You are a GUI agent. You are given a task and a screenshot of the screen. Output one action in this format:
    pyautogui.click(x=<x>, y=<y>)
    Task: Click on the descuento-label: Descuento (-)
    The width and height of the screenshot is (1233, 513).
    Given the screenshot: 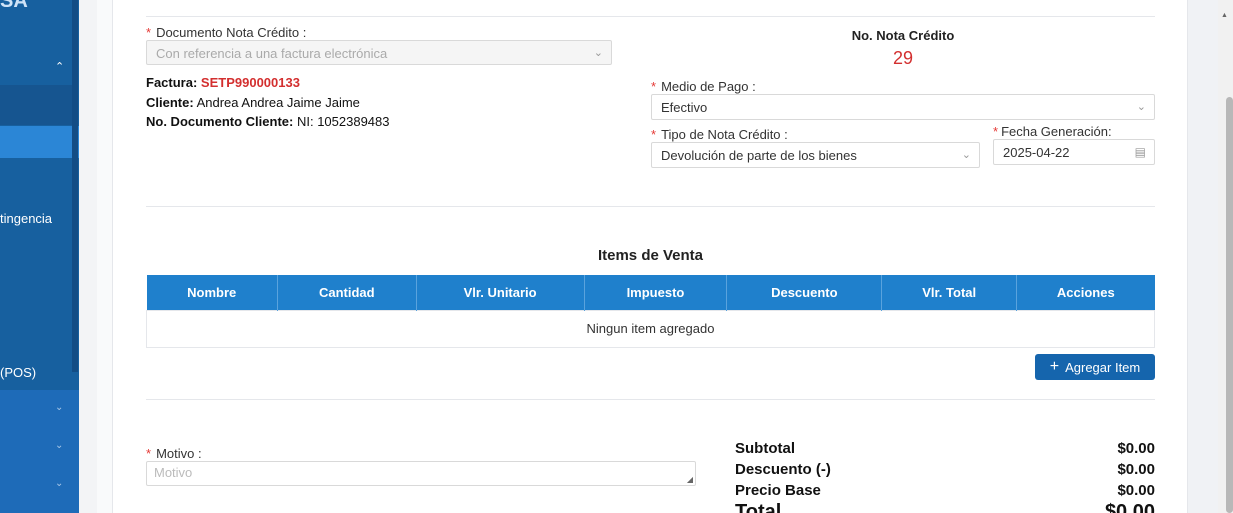 What is the action you would take?
    pyautogui.click(x=783, y=469)
    